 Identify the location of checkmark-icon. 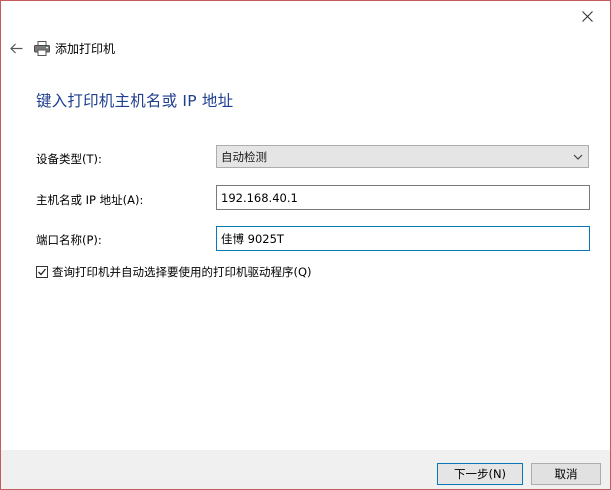
(42, 272).